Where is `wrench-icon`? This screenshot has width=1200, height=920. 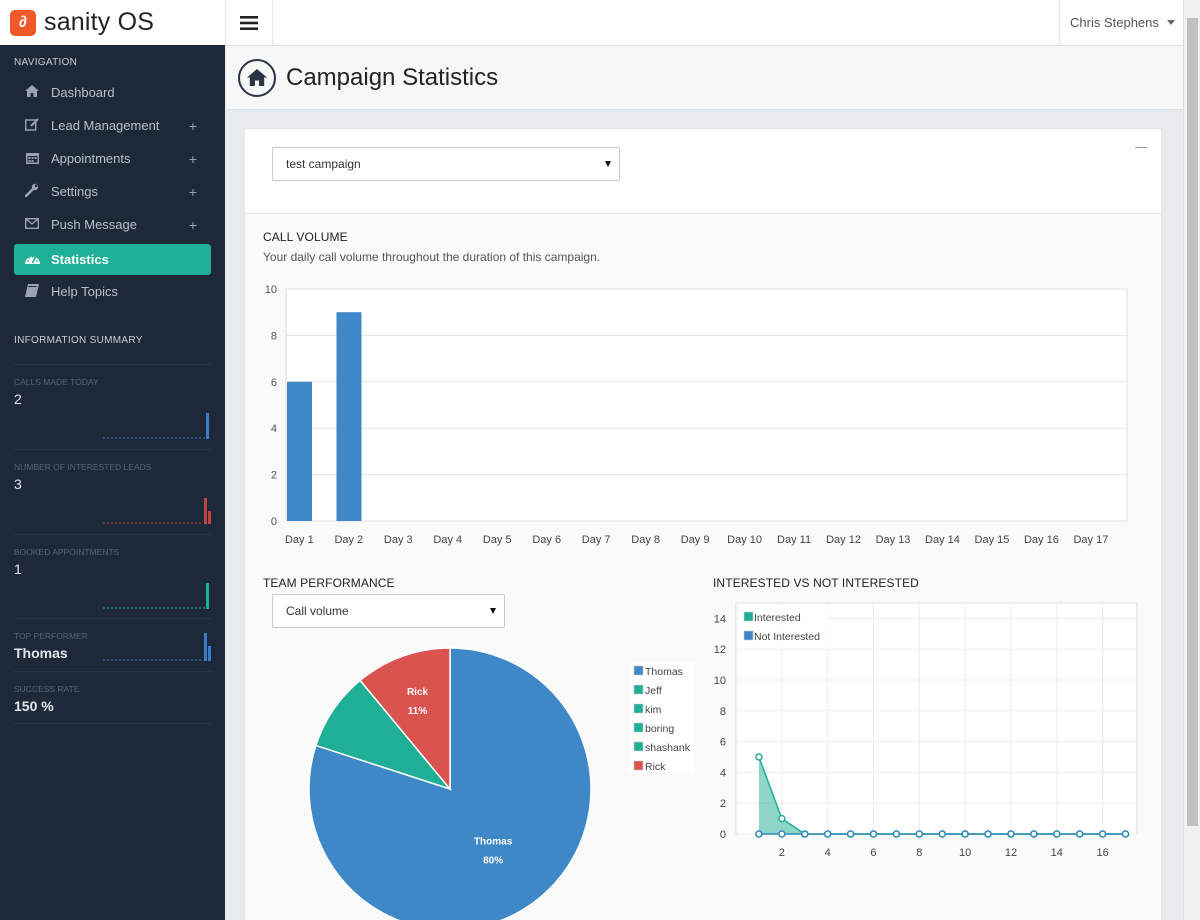
wrench-icon is located at coordinates (32, 191).